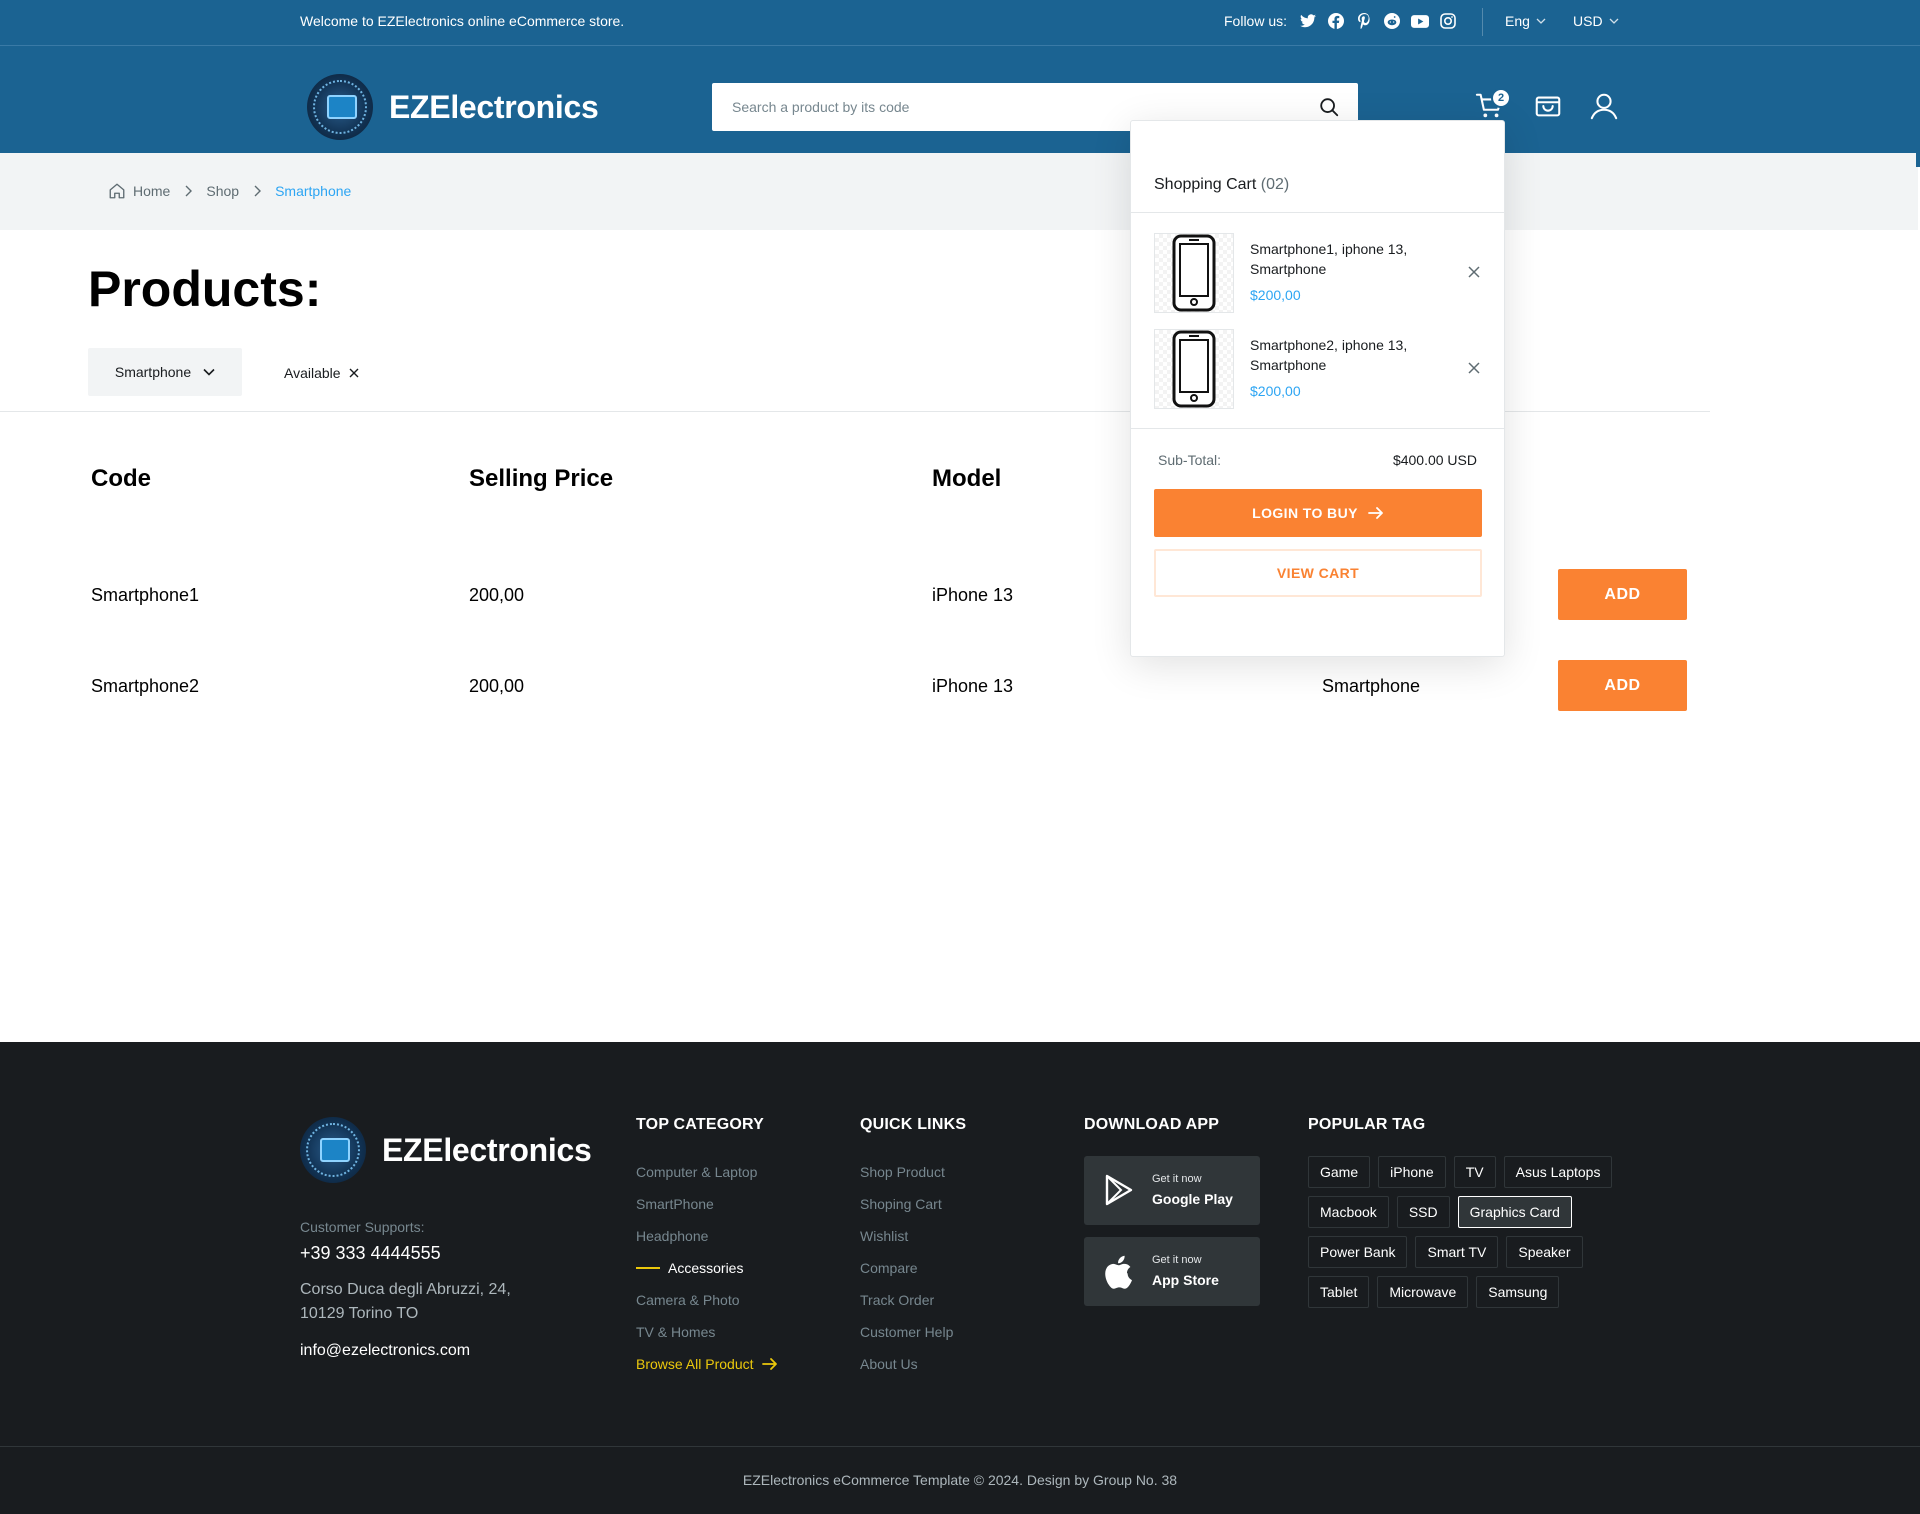 The height and width of the screenshot is (1514, 1920). I want to click on quick-link: Track Order, so click(906, 1300).